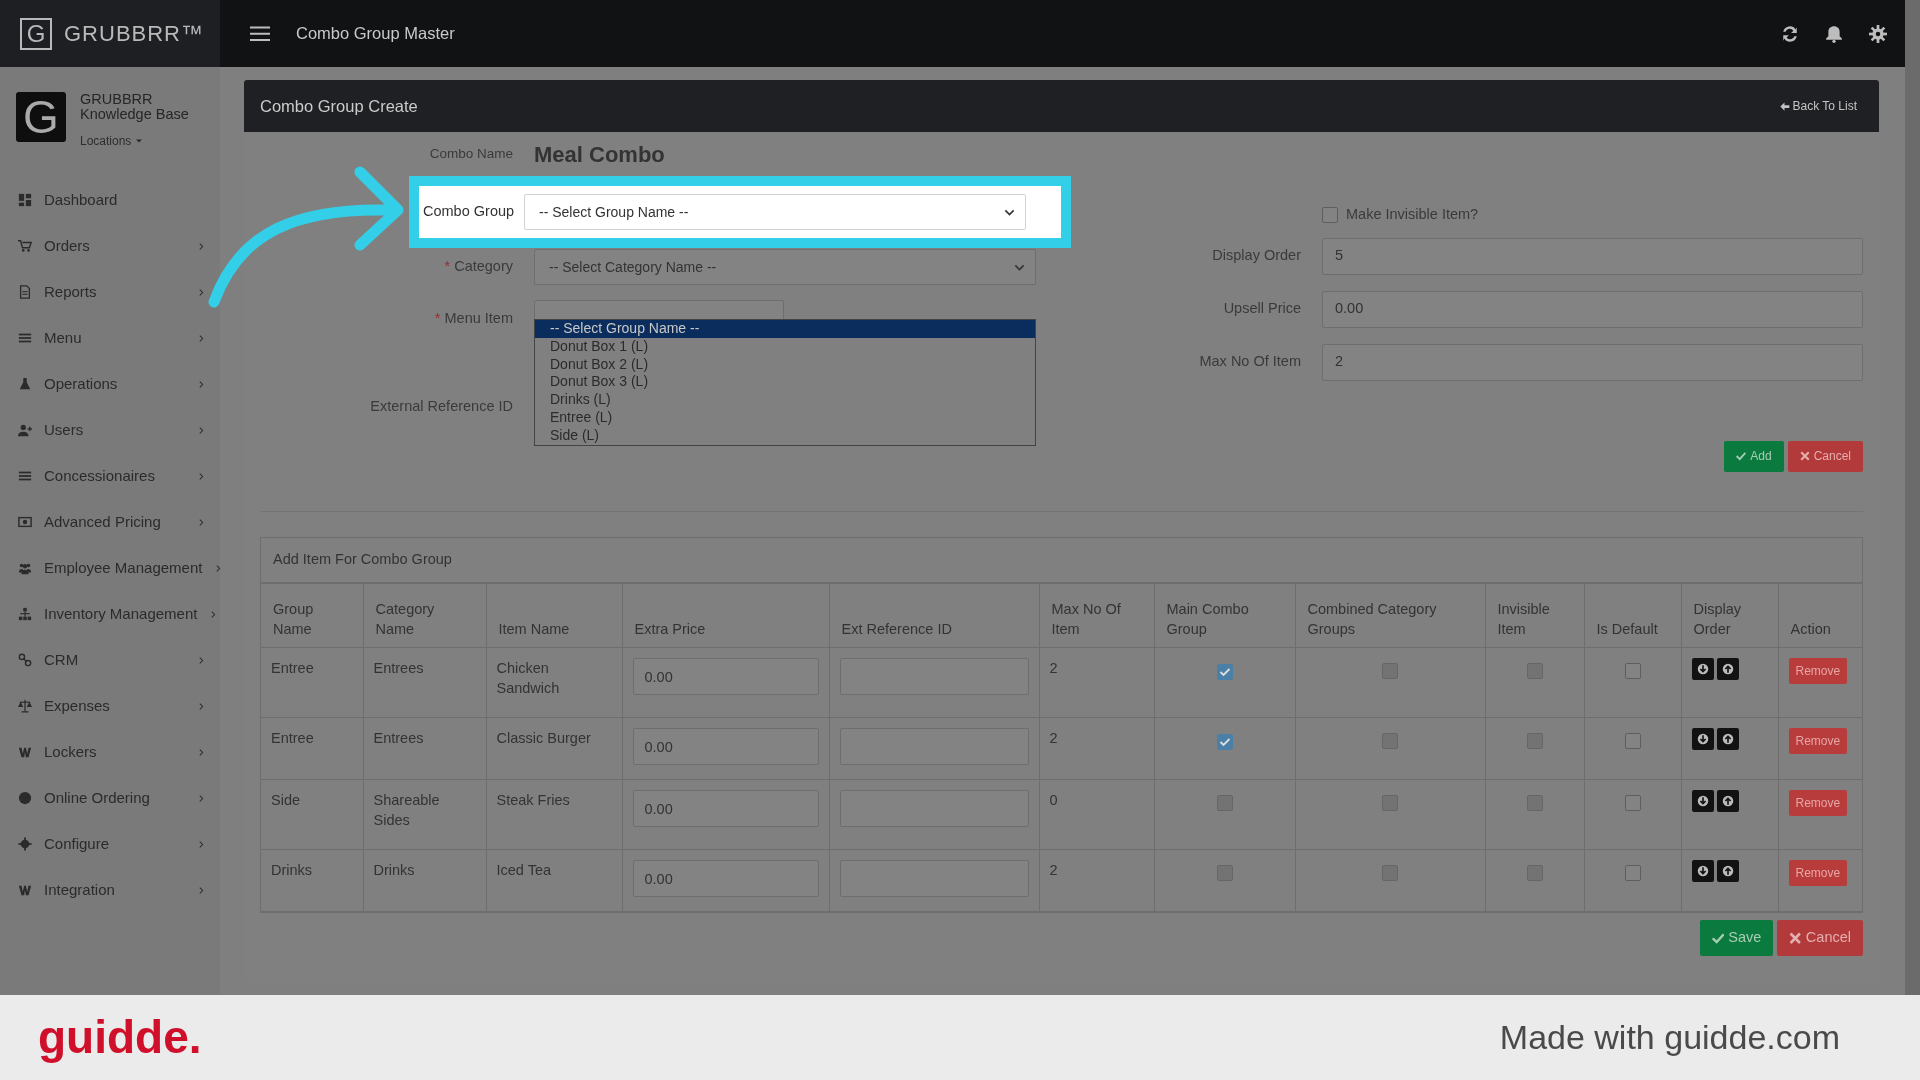 The height and width of the screenshot is (1080, 1920). Describe the element at coordinates (1834, 33) in the screenshot. I see `bell-icon` at that location.